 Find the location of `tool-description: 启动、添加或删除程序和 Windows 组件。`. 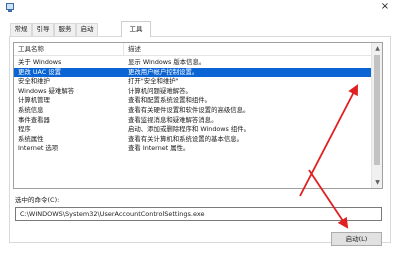

tool-description: 启动、添加或删除程序和 Windows 组件。 is located at coordinates (189, 129).